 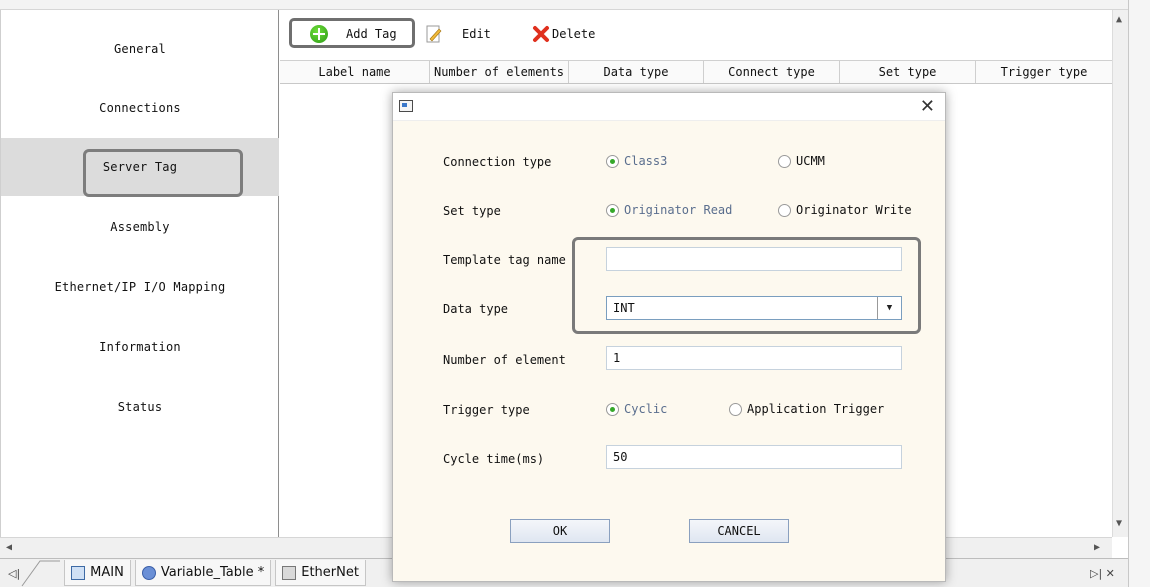 I want to click on delete-icon, so click(x=541, y=34).